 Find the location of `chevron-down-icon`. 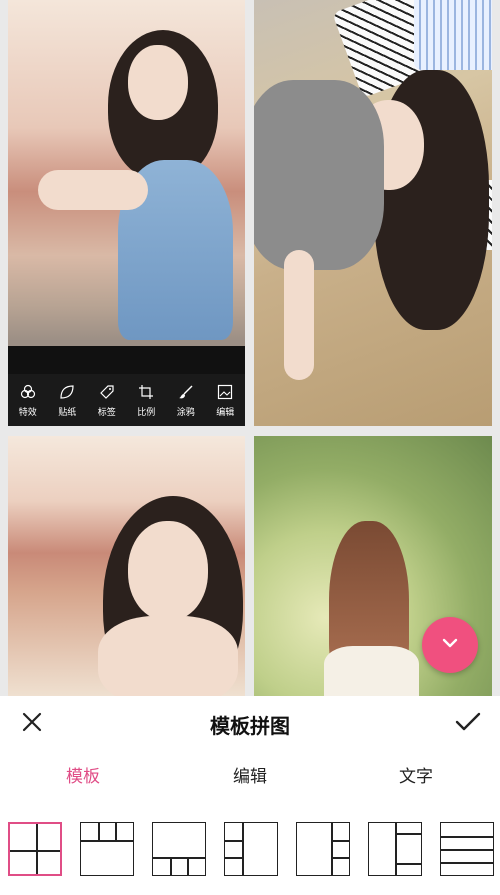

chevron-down-icon is located at coordinates (450, 645).